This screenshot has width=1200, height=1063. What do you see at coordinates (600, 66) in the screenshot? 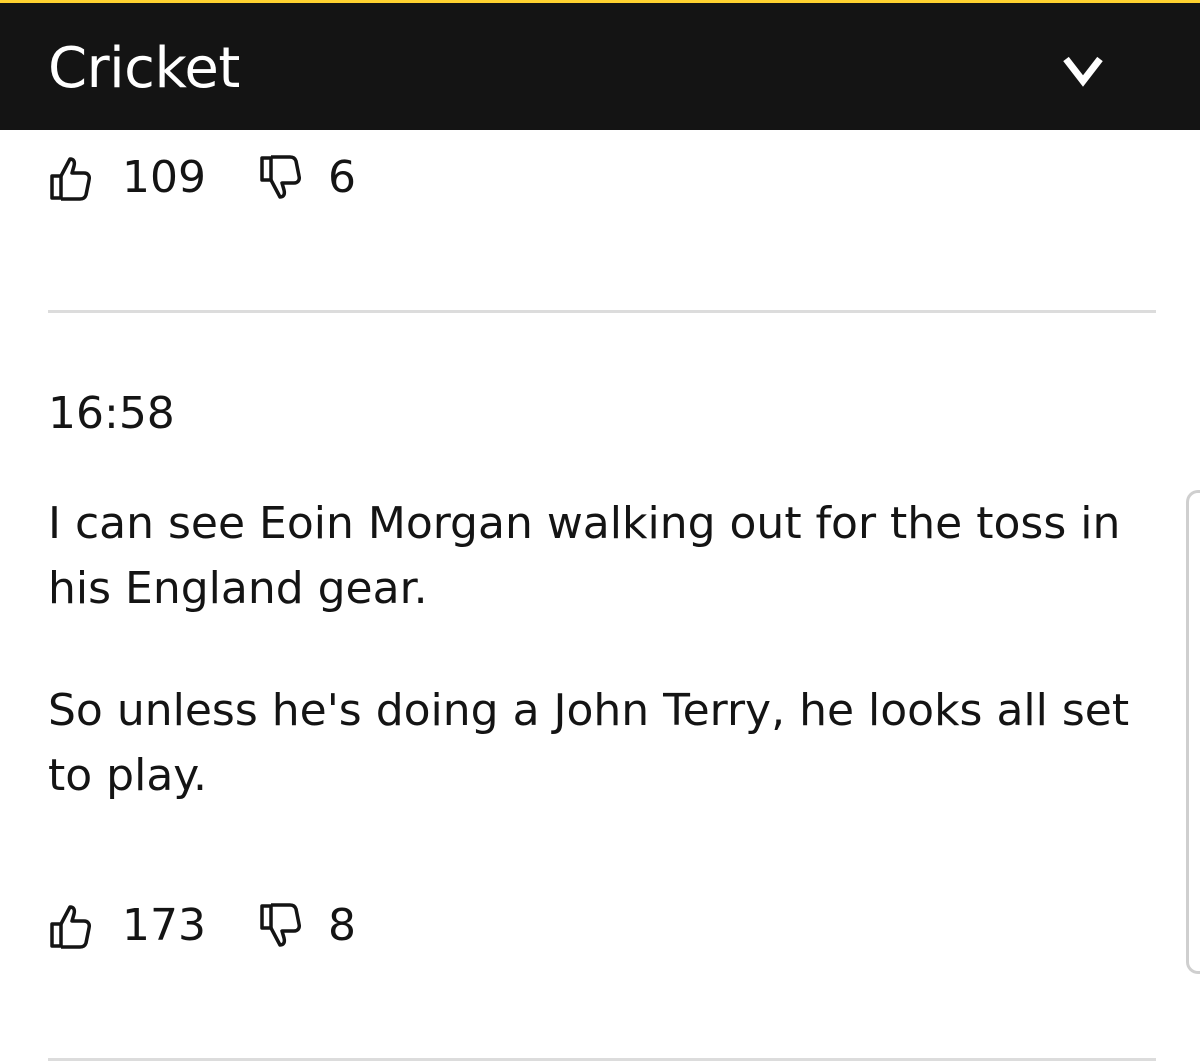
I see `section-header: Cricket` at bounding box center [600, 66].